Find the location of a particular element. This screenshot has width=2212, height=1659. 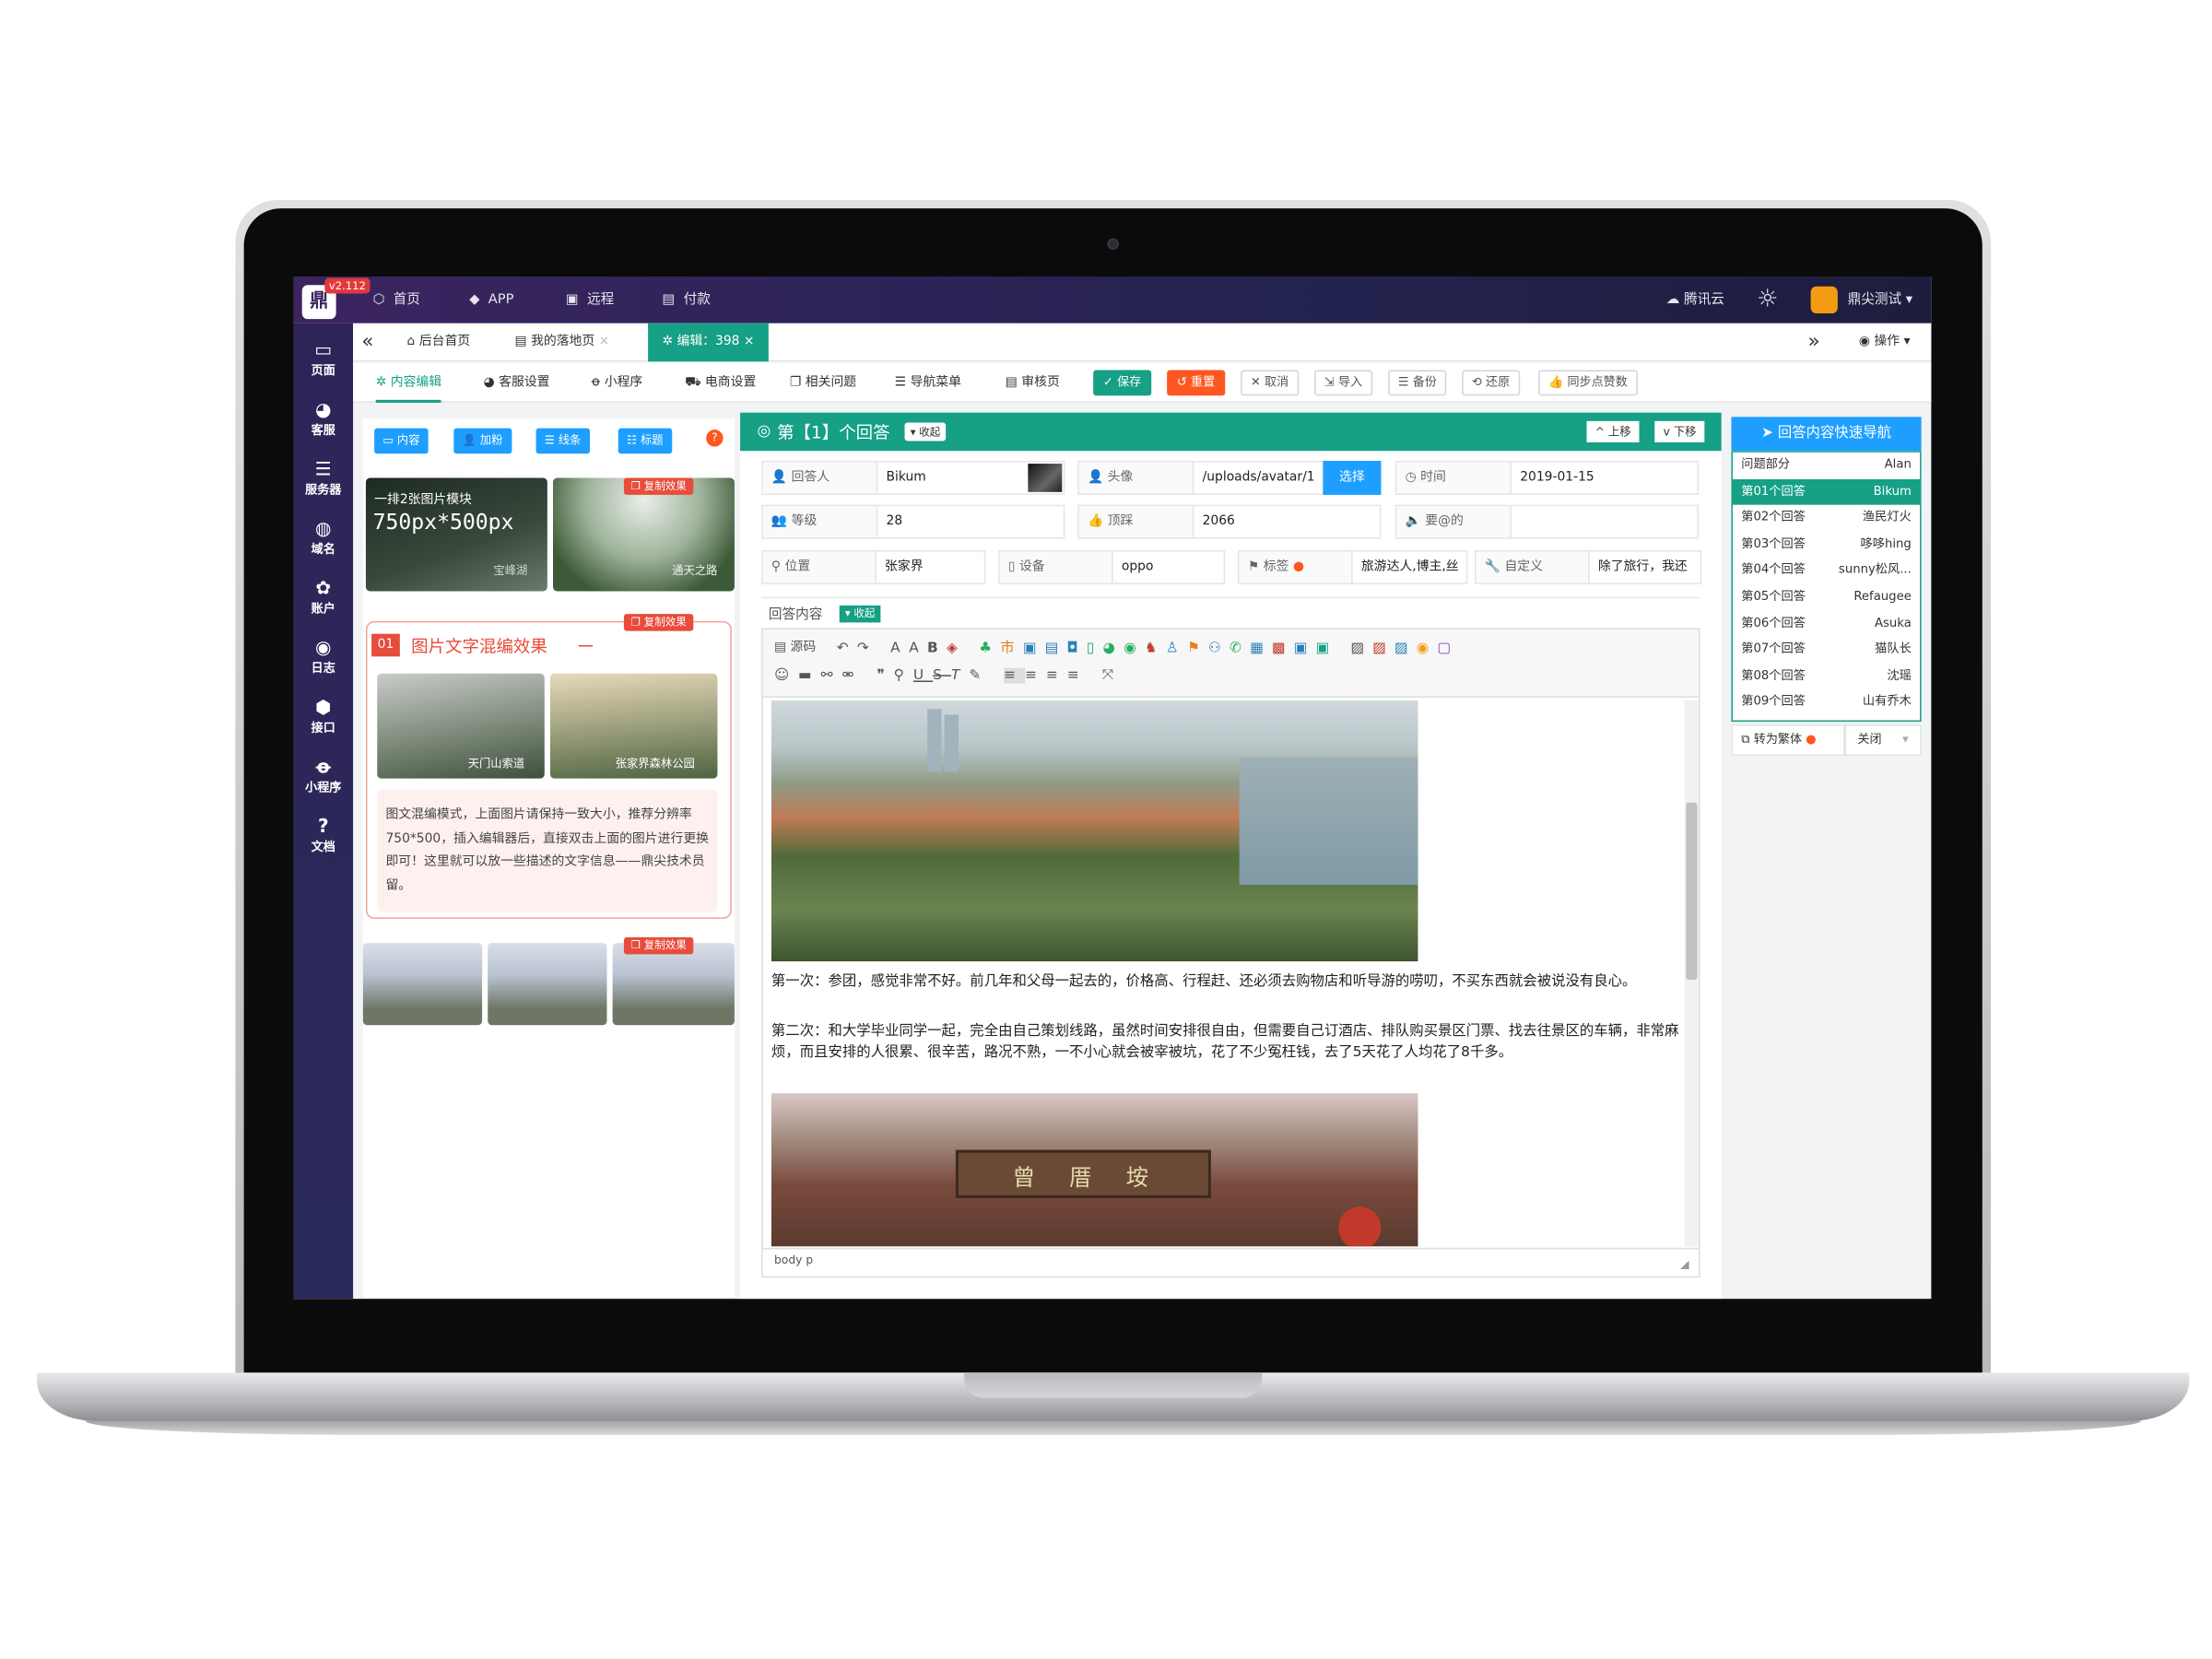

quick-nav-row: 第09个回答 山有乔木 is located at coordinates (1826, 702).